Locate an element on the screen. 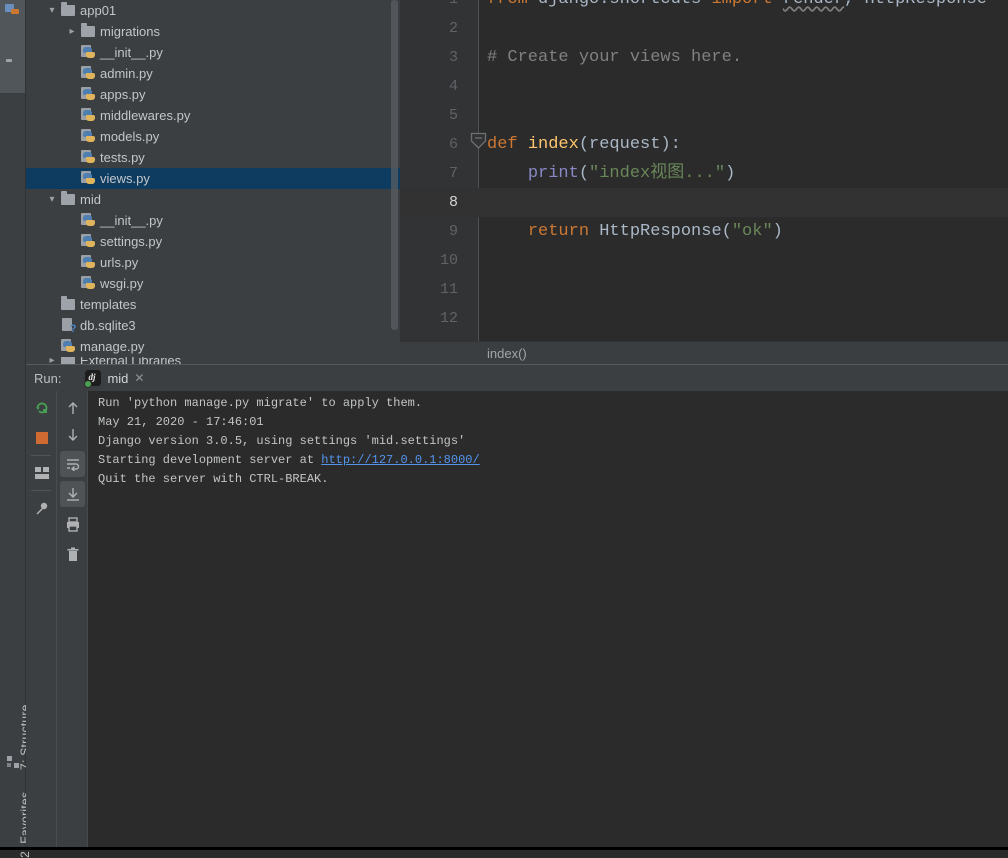 Image resolution: width=1008 pixels, height=858 pixels. code-token: index is located at coordinates (553, 144).